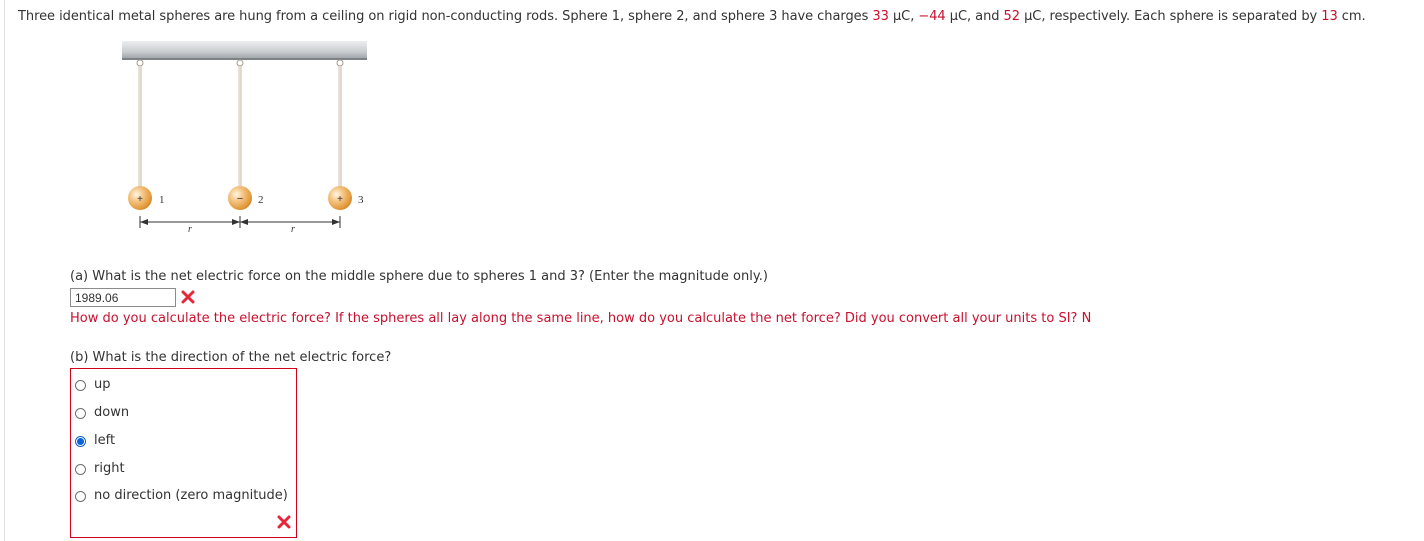 The image size is (1424, 541). What do you see at coordinates (244, 50) in the screenshot?
I see `ceiling` at bounding box center [244, 50].